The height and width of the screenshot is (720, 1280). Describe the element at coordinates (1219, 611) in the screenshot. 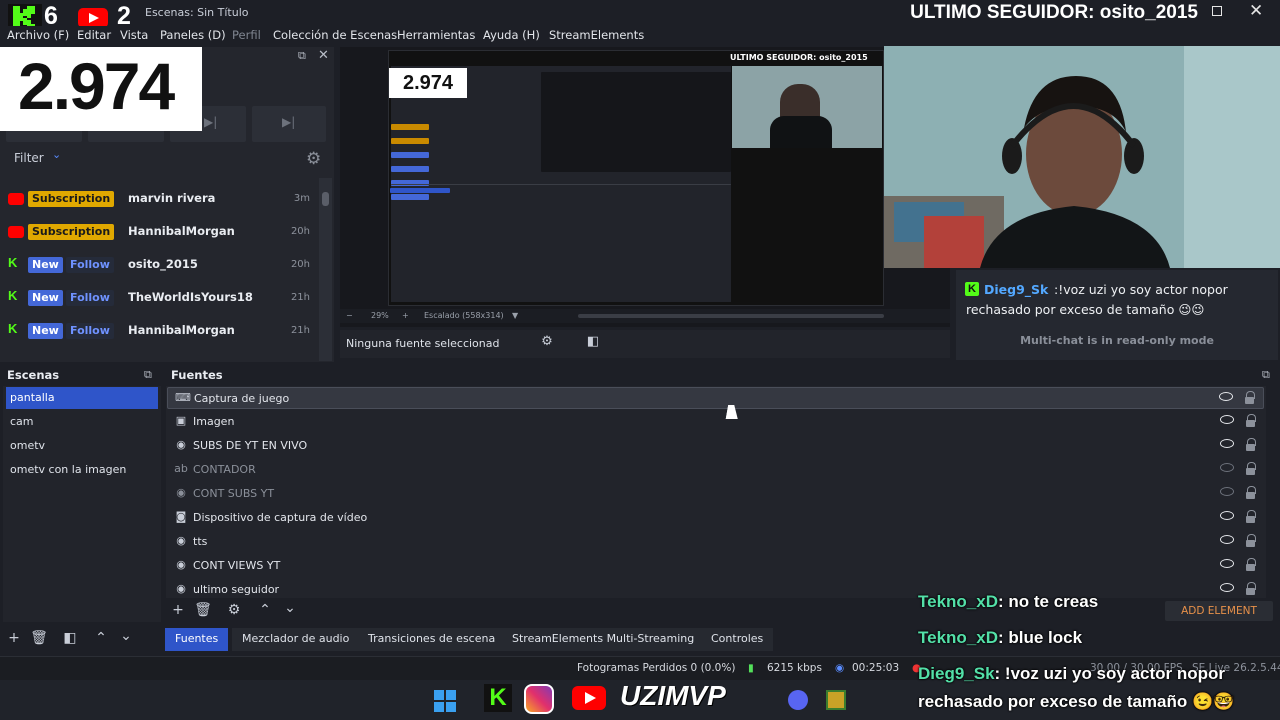

I see `add-element-button: ADD ELEMENT` at that location.